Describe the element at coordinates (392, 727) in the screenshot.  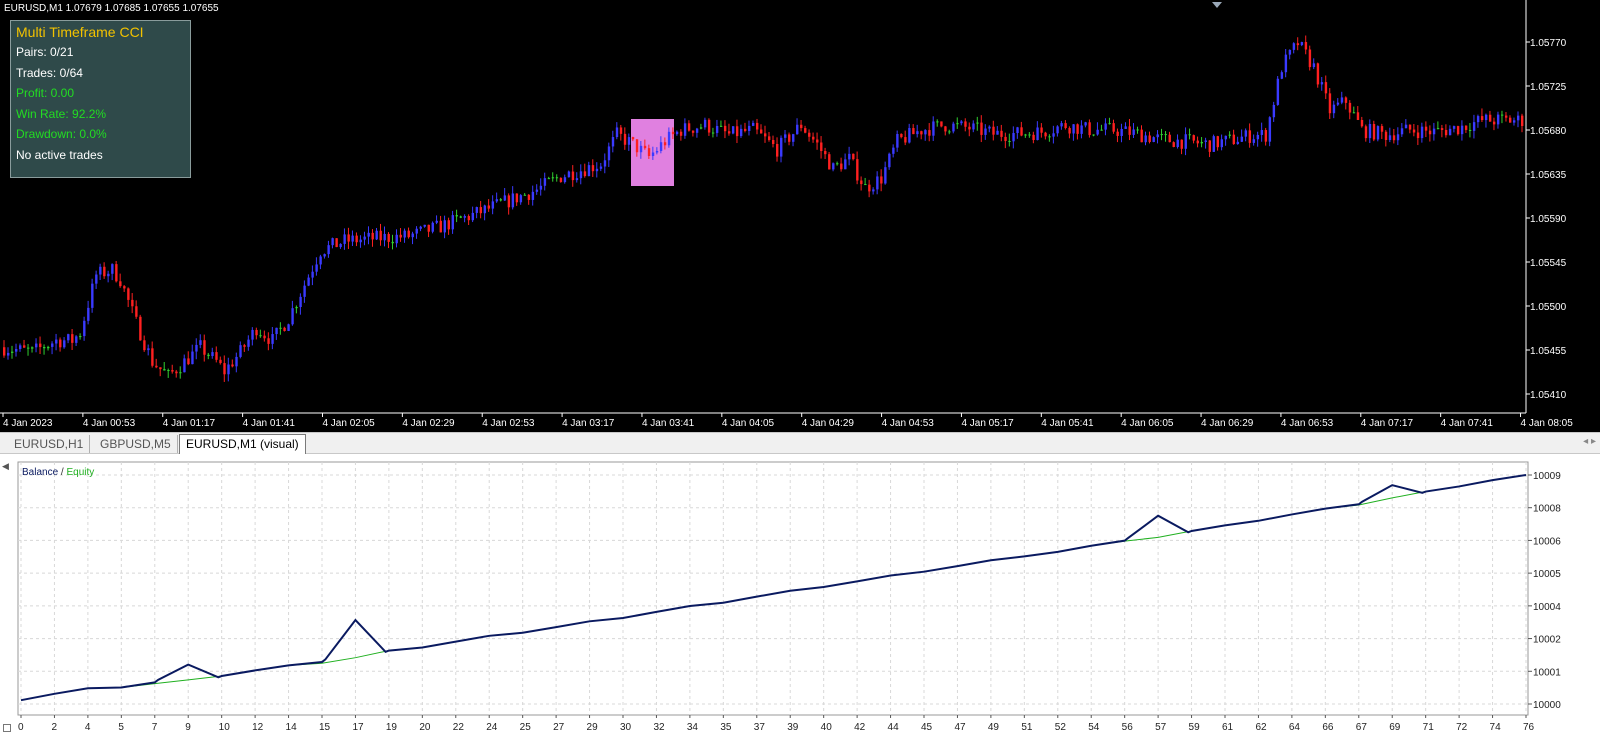
I see `balance-x-tick-label: 19` at that location.